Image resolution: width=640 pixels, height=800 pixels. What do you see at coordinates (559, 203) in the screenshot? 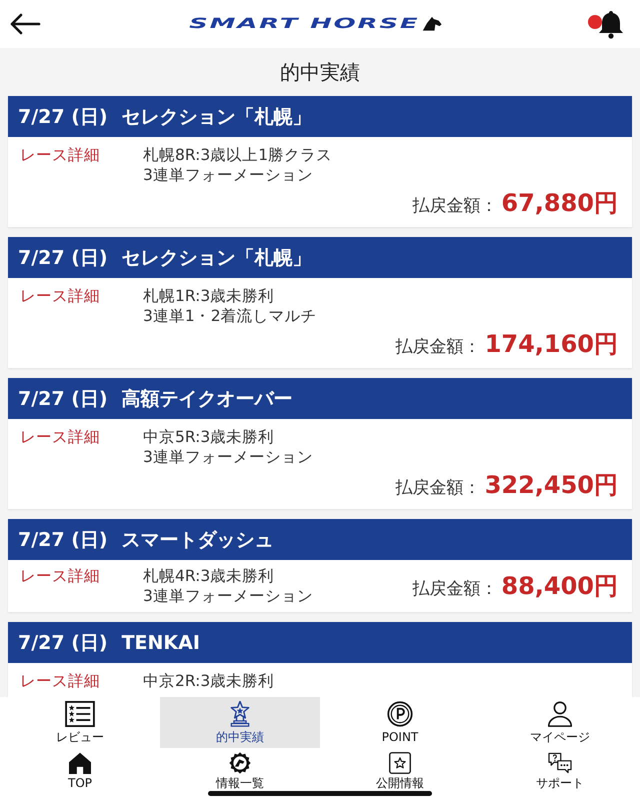
I see `payout-amount: 67,880円` at bounding box center [559, 203].